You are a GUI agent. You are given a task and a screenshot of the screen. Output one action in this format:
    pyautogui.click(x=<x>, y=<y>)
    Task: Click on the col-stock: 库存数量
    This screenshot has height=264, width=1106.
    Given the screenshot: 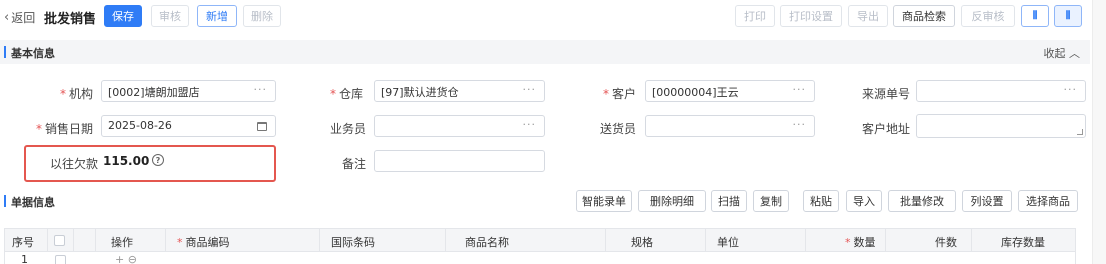 What is the action you would take?
    pyautogui.click(x=1023, y=242)
    